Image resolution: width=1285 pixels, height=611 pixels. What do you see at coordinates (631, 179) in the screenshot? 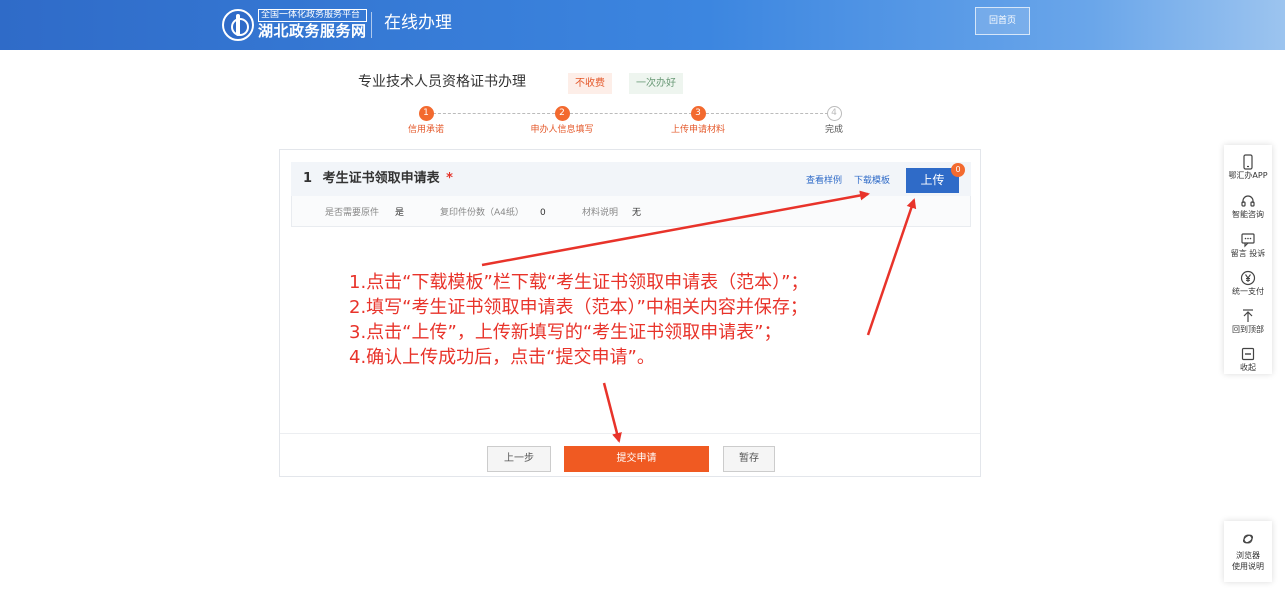
I see `document-header: 1 考生证书领取申请表 * 查看样例 下载模板 上传 0` at bounding box center [631, 179].